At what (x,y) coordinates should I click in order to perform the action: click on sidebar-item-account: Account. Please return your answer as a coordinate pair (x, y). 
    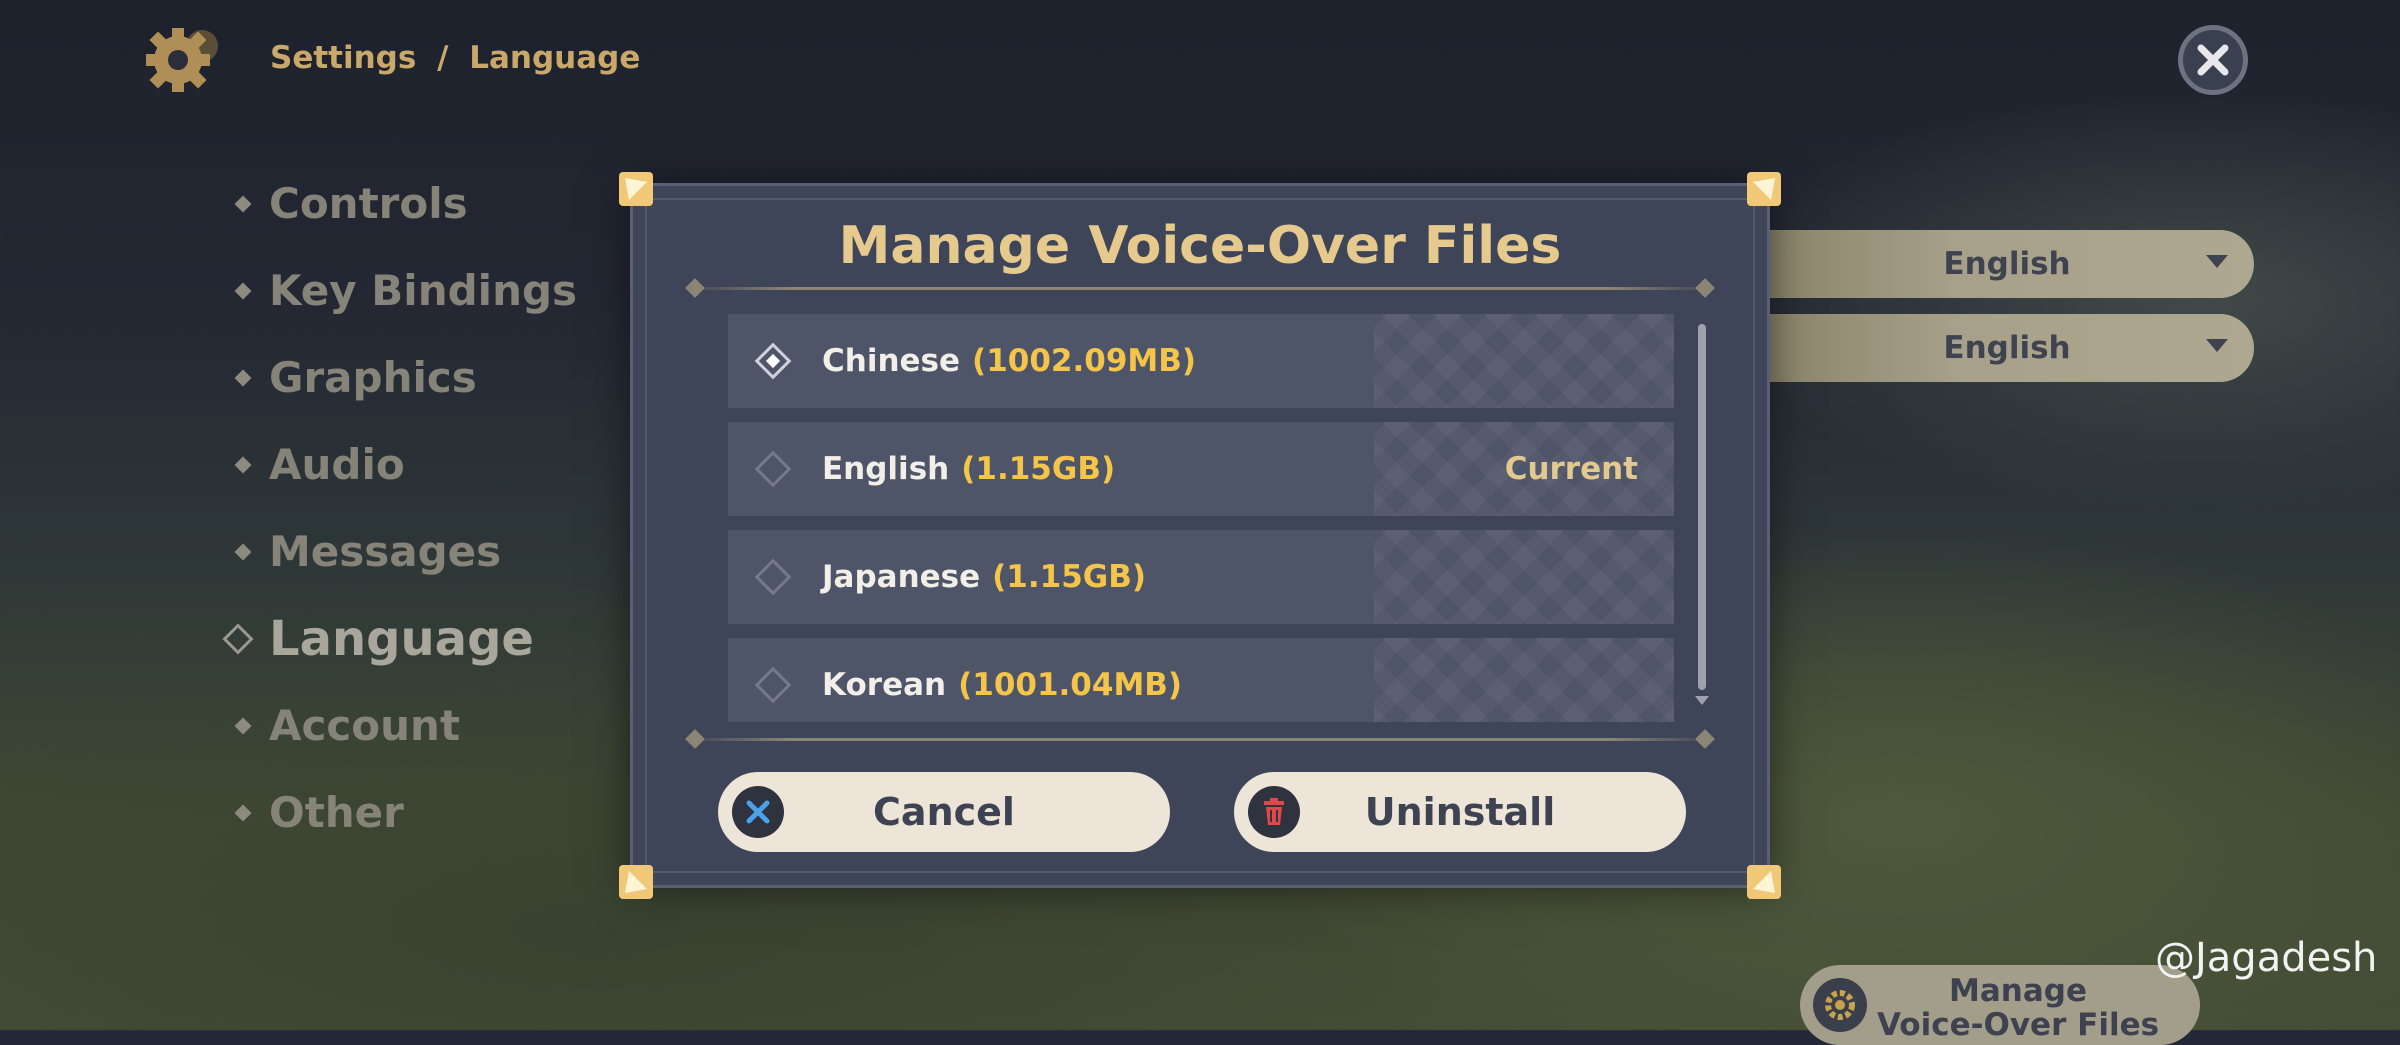
    Looking at the image, I should click on (405, 725).